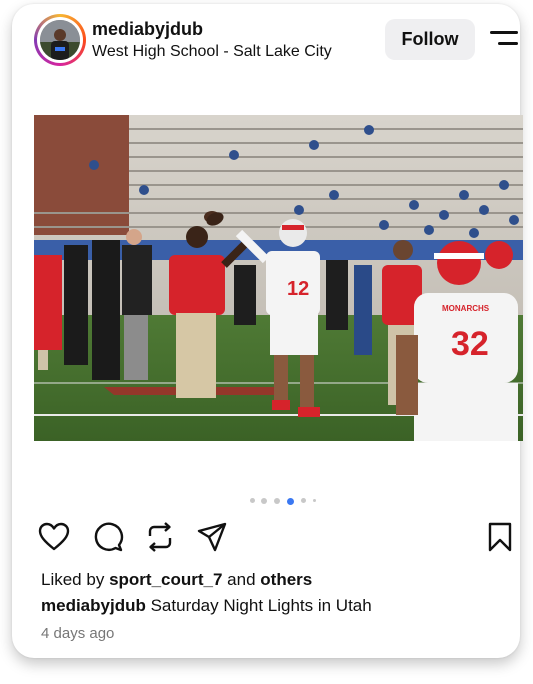  What do you see at coordinates (54, 537) in the screenshot?
I see `heart-icon` at bounding box center [54, 537].